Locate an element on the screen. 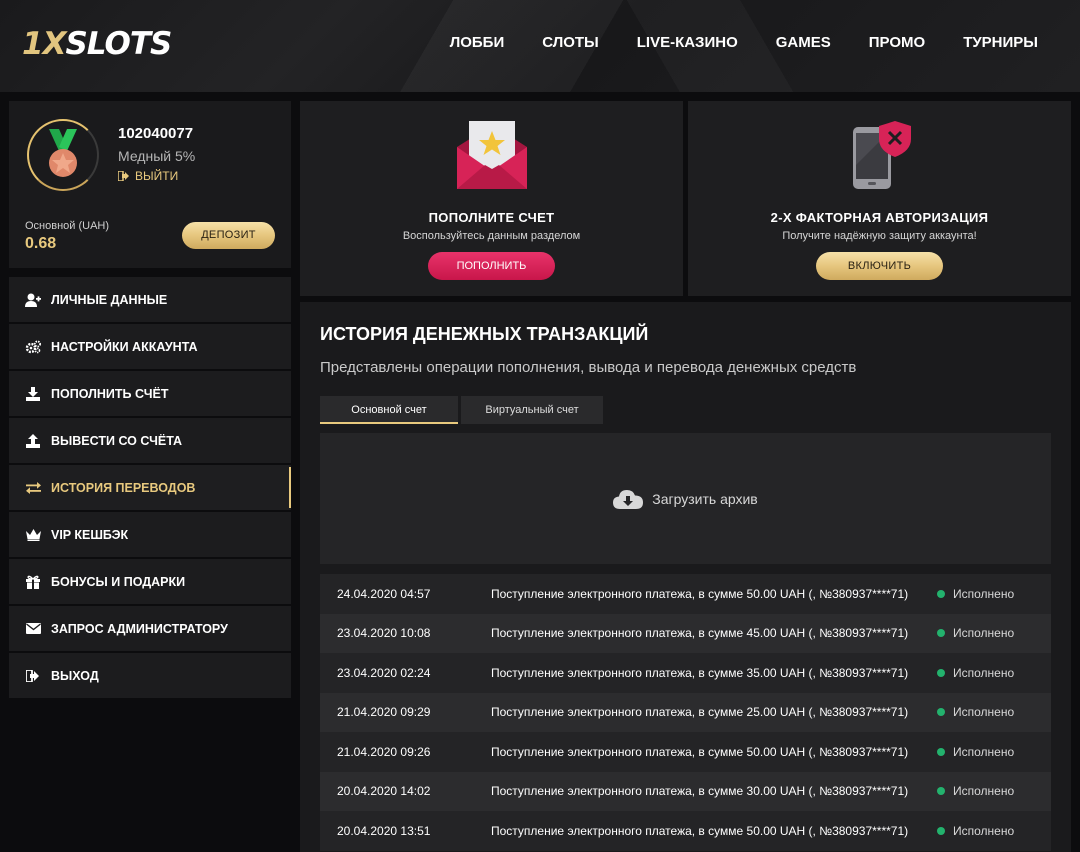  gift-icon is located at coordinates (33, 582).